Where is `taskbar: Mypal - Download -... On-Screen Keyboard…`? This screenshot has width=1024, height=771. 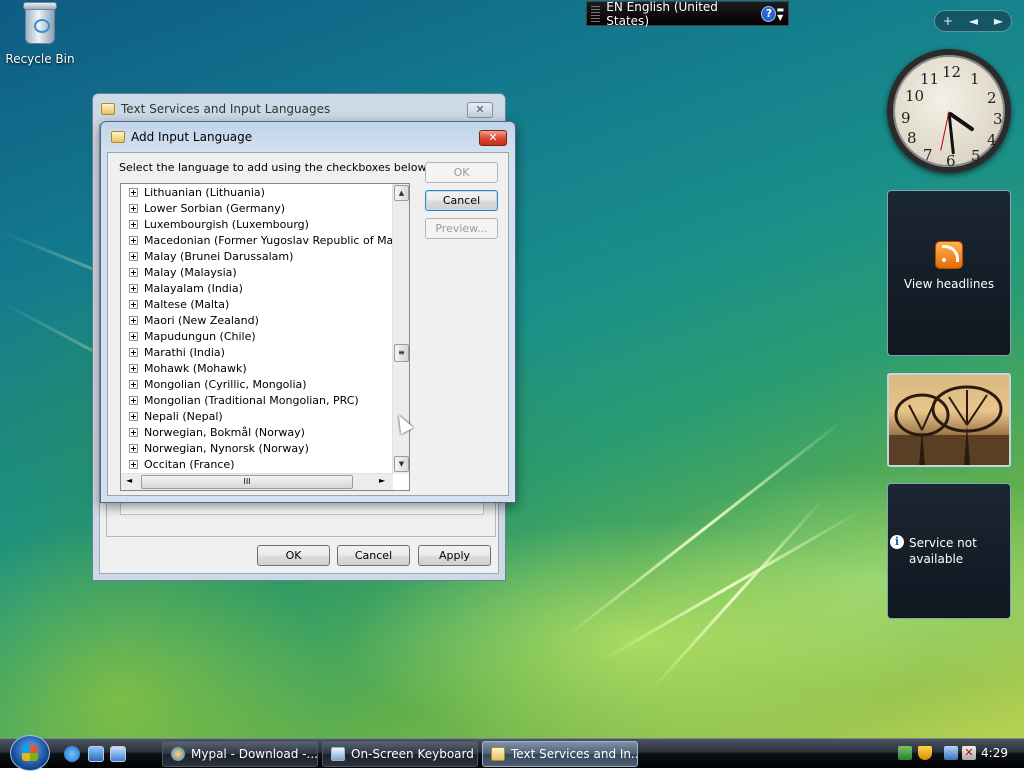
taskbar: Mypal - Download -... On-Screen Keyboard… is located at coordinates (512, 753).